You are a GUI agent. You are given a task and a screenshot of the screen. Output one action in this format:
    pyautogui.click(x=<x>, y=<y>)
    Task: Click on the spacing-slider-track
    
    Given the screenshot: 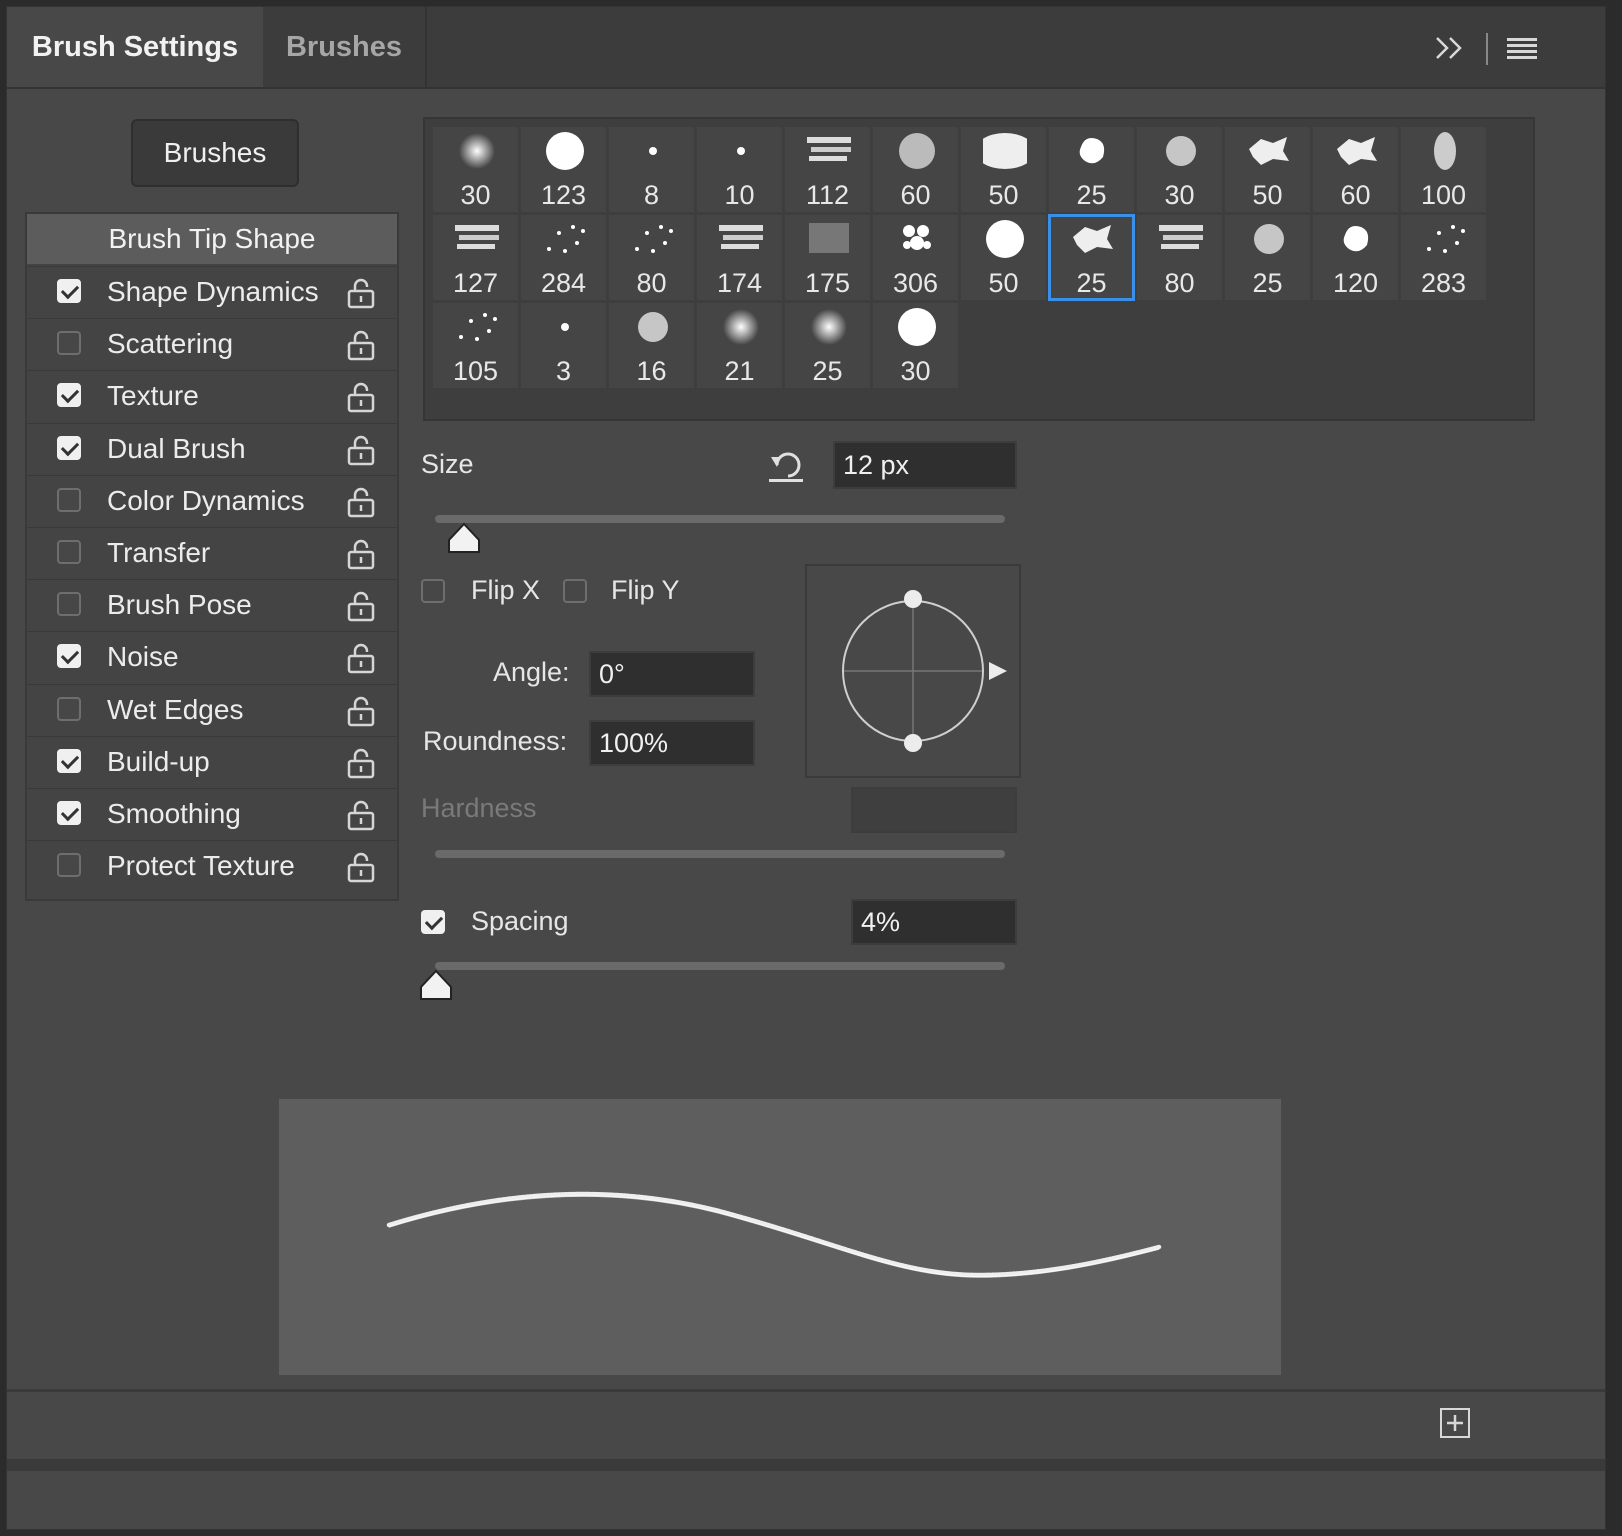 What is the action you would take?
    pyautogui.click(x=720, y=966)
    